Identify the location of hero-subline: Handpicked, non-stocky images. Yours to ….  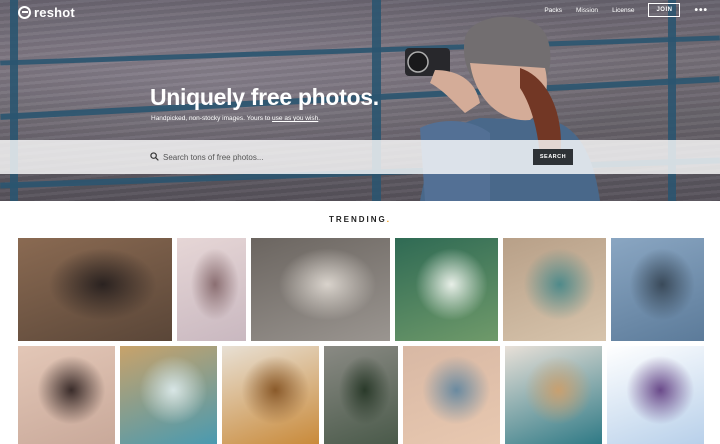
(235, 118).